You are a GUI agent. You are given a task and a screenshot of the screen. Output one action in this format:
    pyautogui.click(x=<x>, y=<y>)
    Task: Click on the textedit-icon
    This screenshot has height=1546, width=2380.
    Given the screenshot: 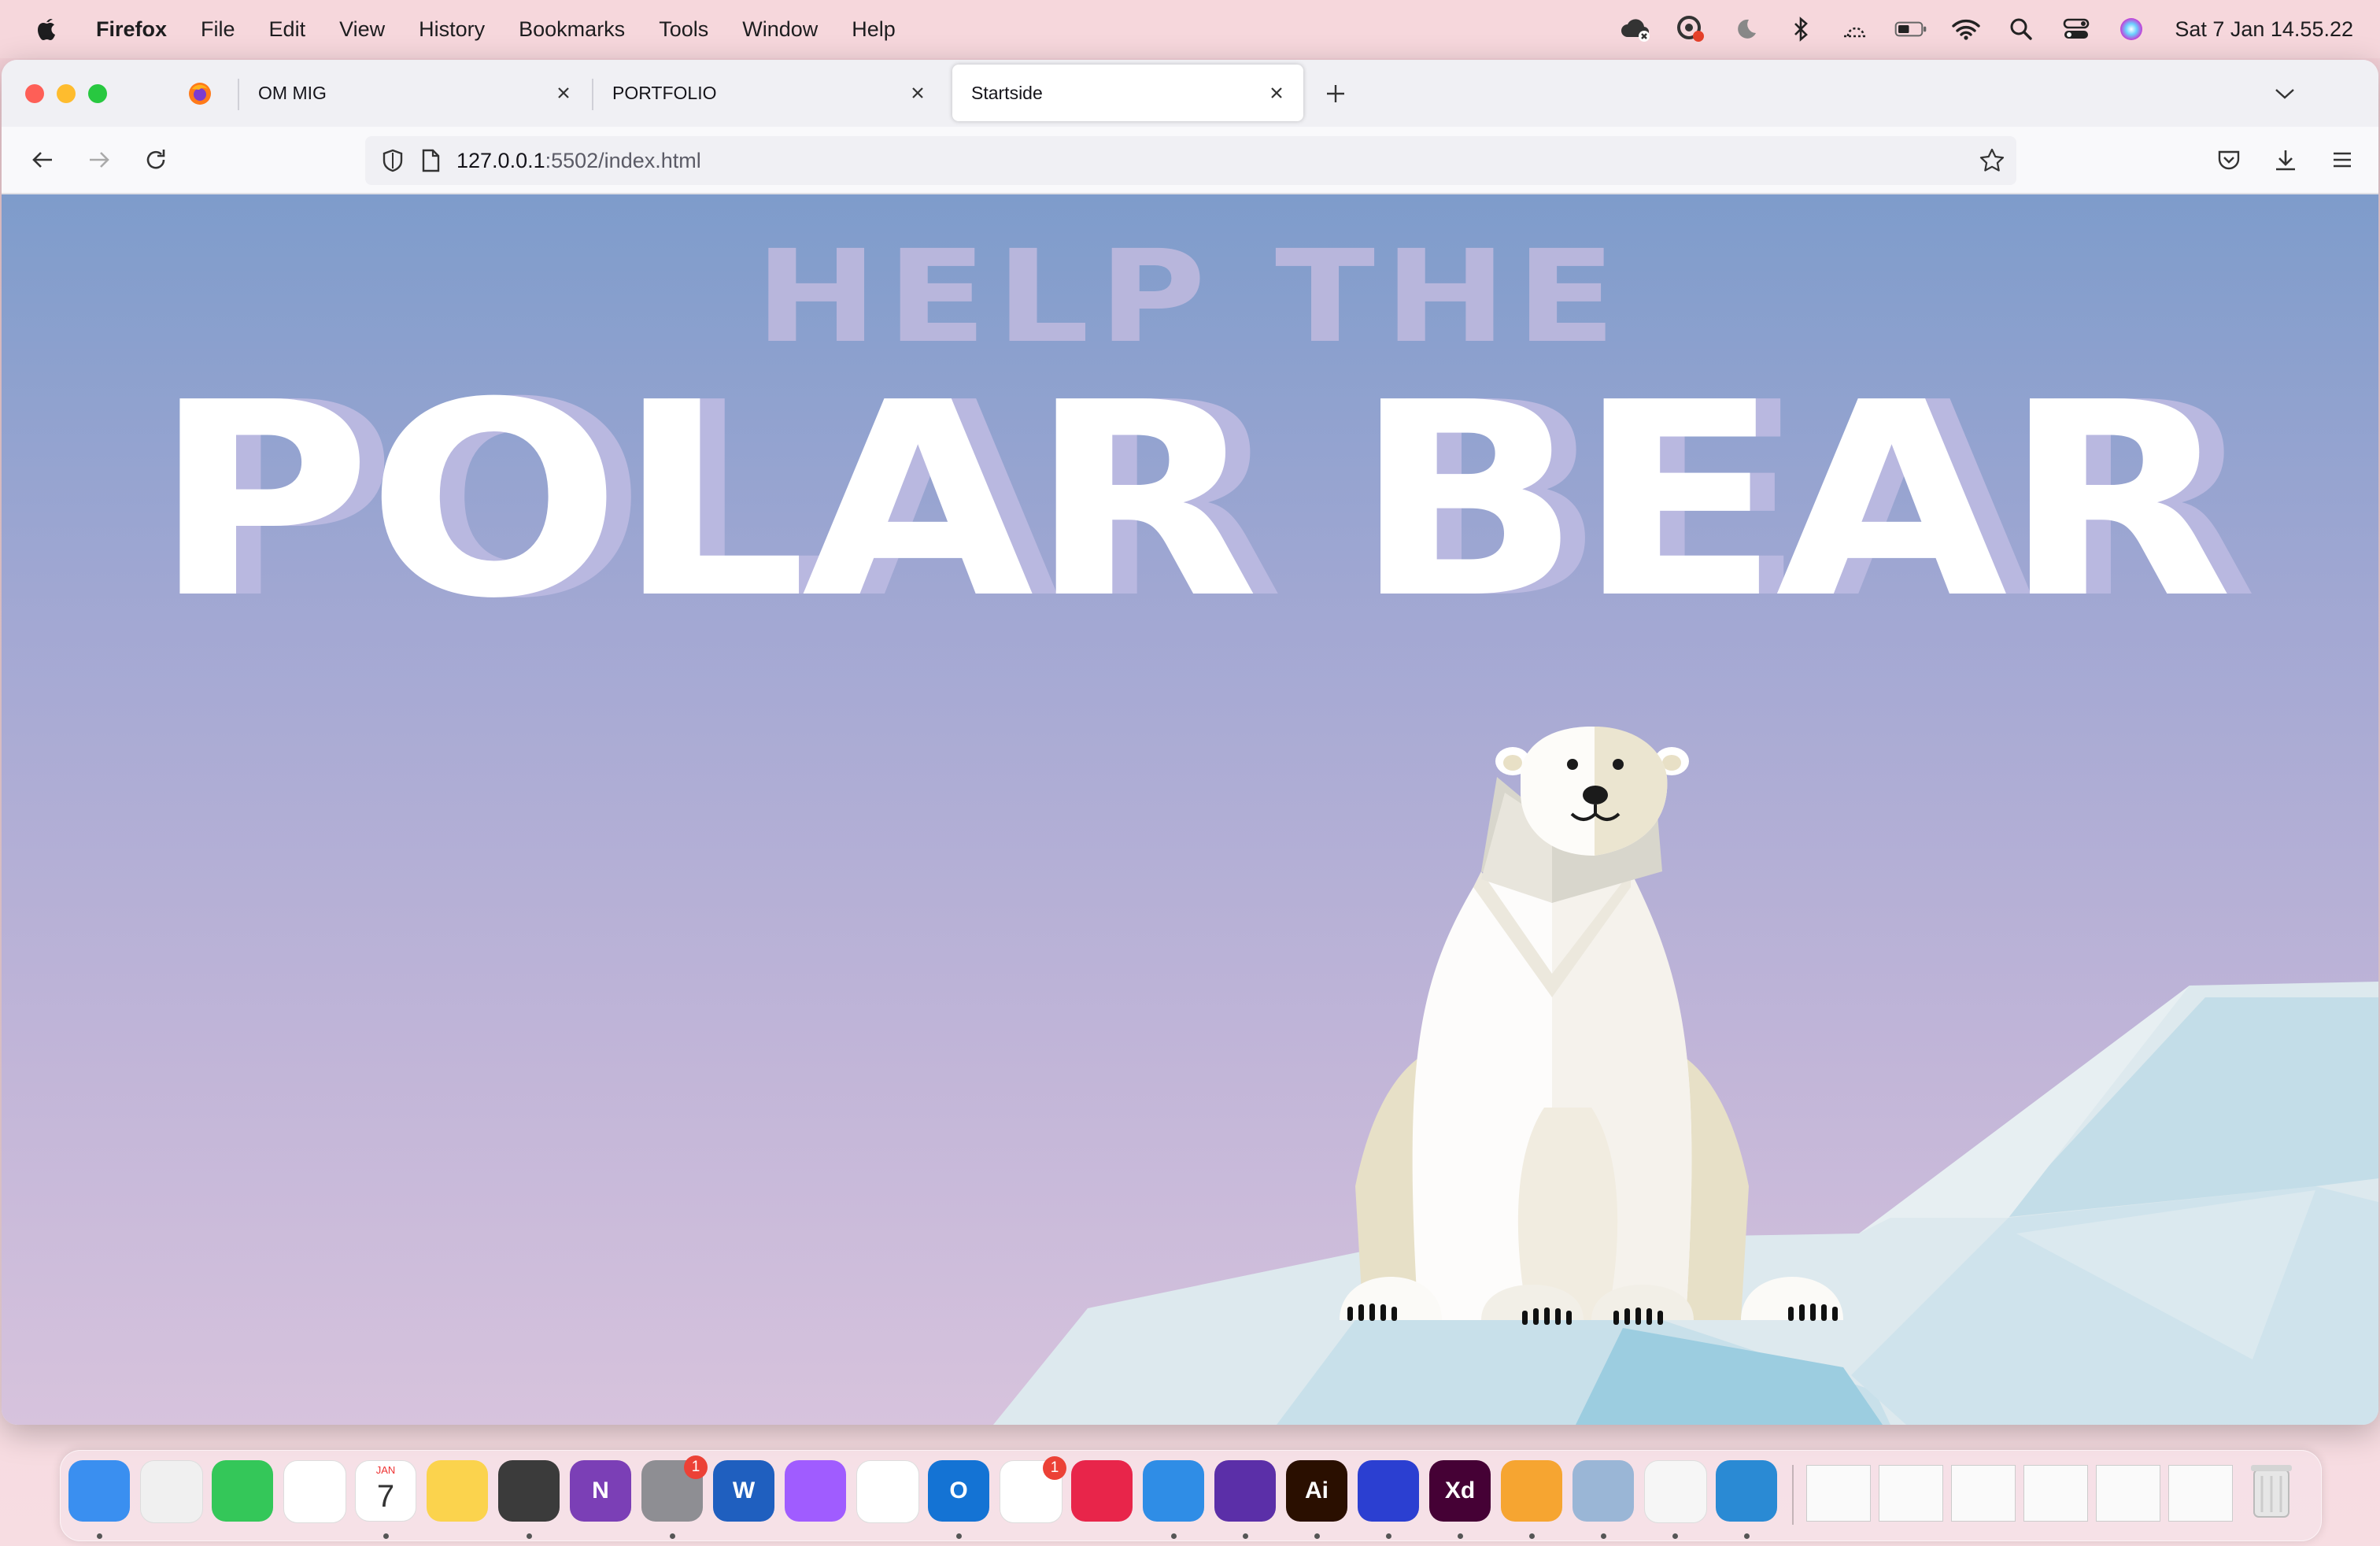 What is the action you would take?
    pyautogui.click(x=1675, y=1491)
    